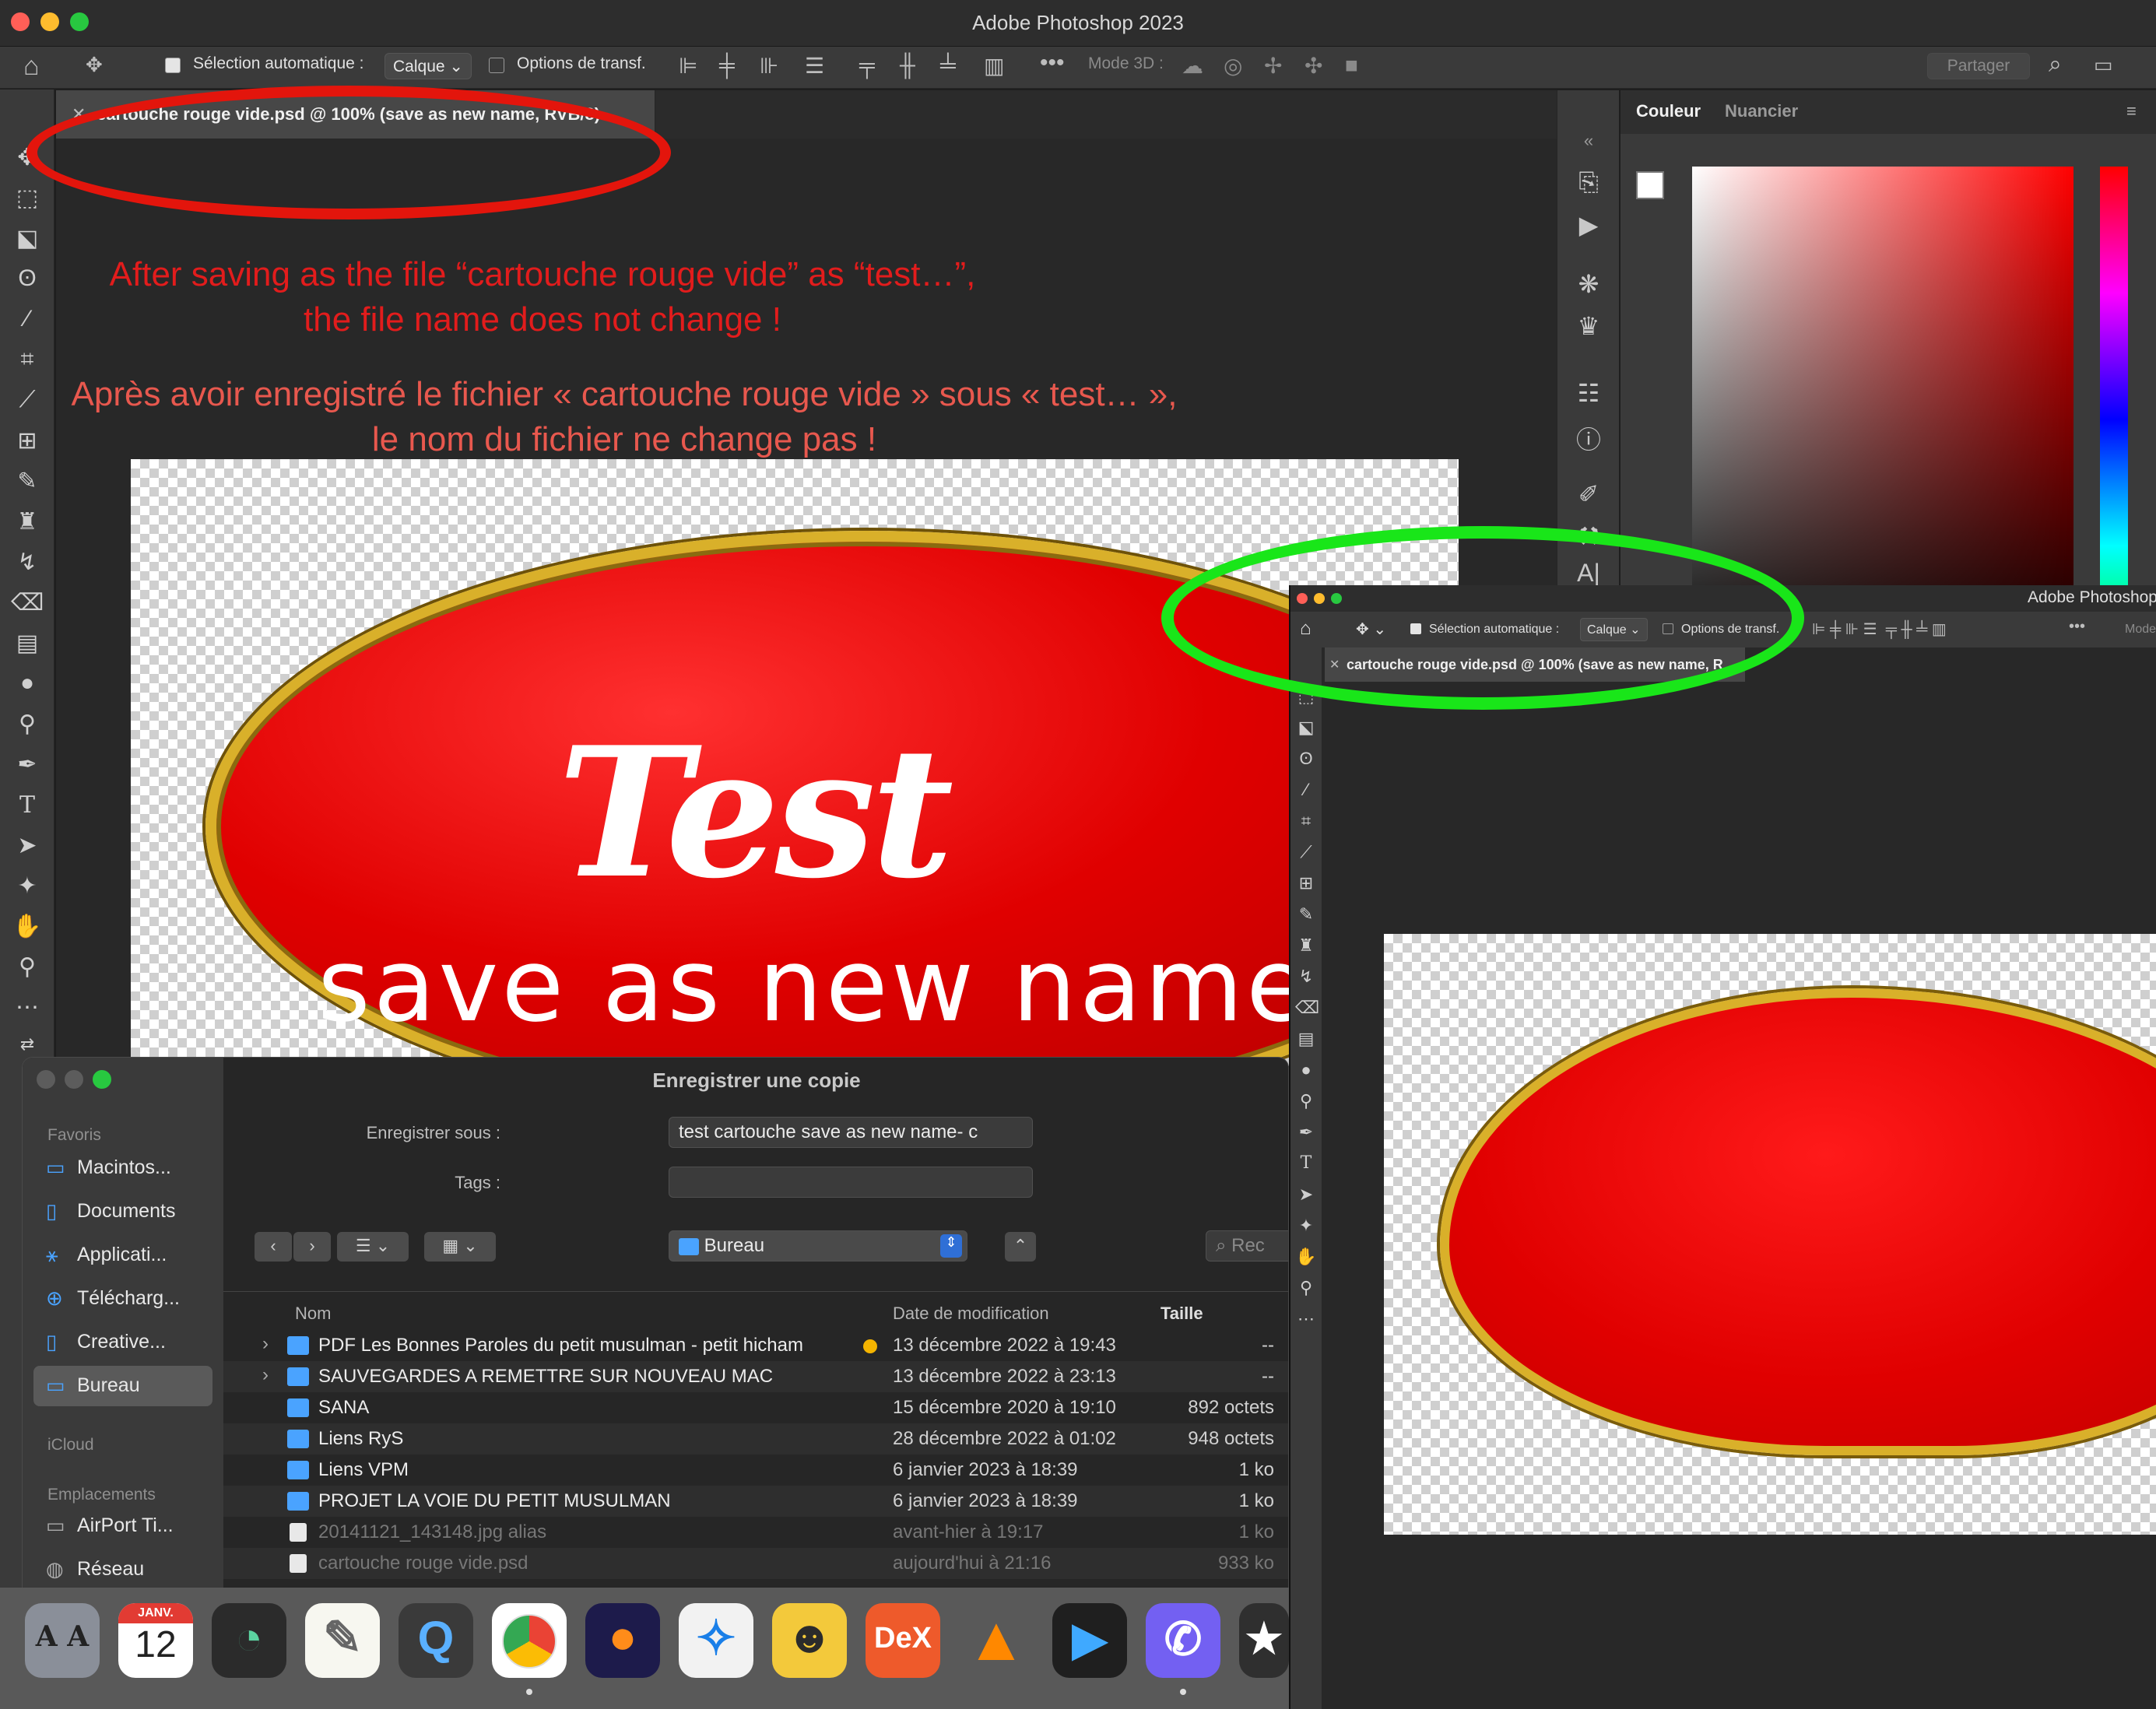 The image size is (2156, 1709). What do you see at coordinates (27, 1010) in the screenshot?
I see `more-tools-icon: ⋯` at bounding box center [27, 1010].